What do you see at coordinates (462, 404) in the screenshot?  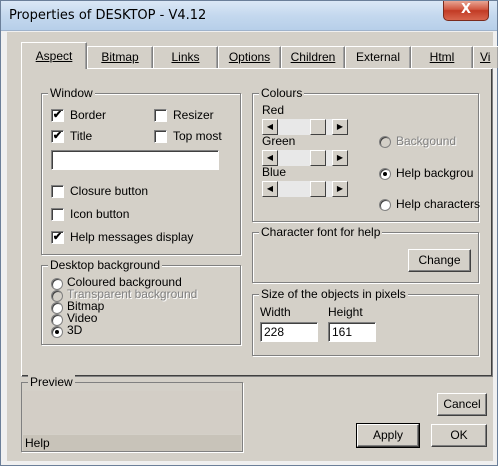 I see `cancel-button: Cancel` at bounding box center [462, 404].